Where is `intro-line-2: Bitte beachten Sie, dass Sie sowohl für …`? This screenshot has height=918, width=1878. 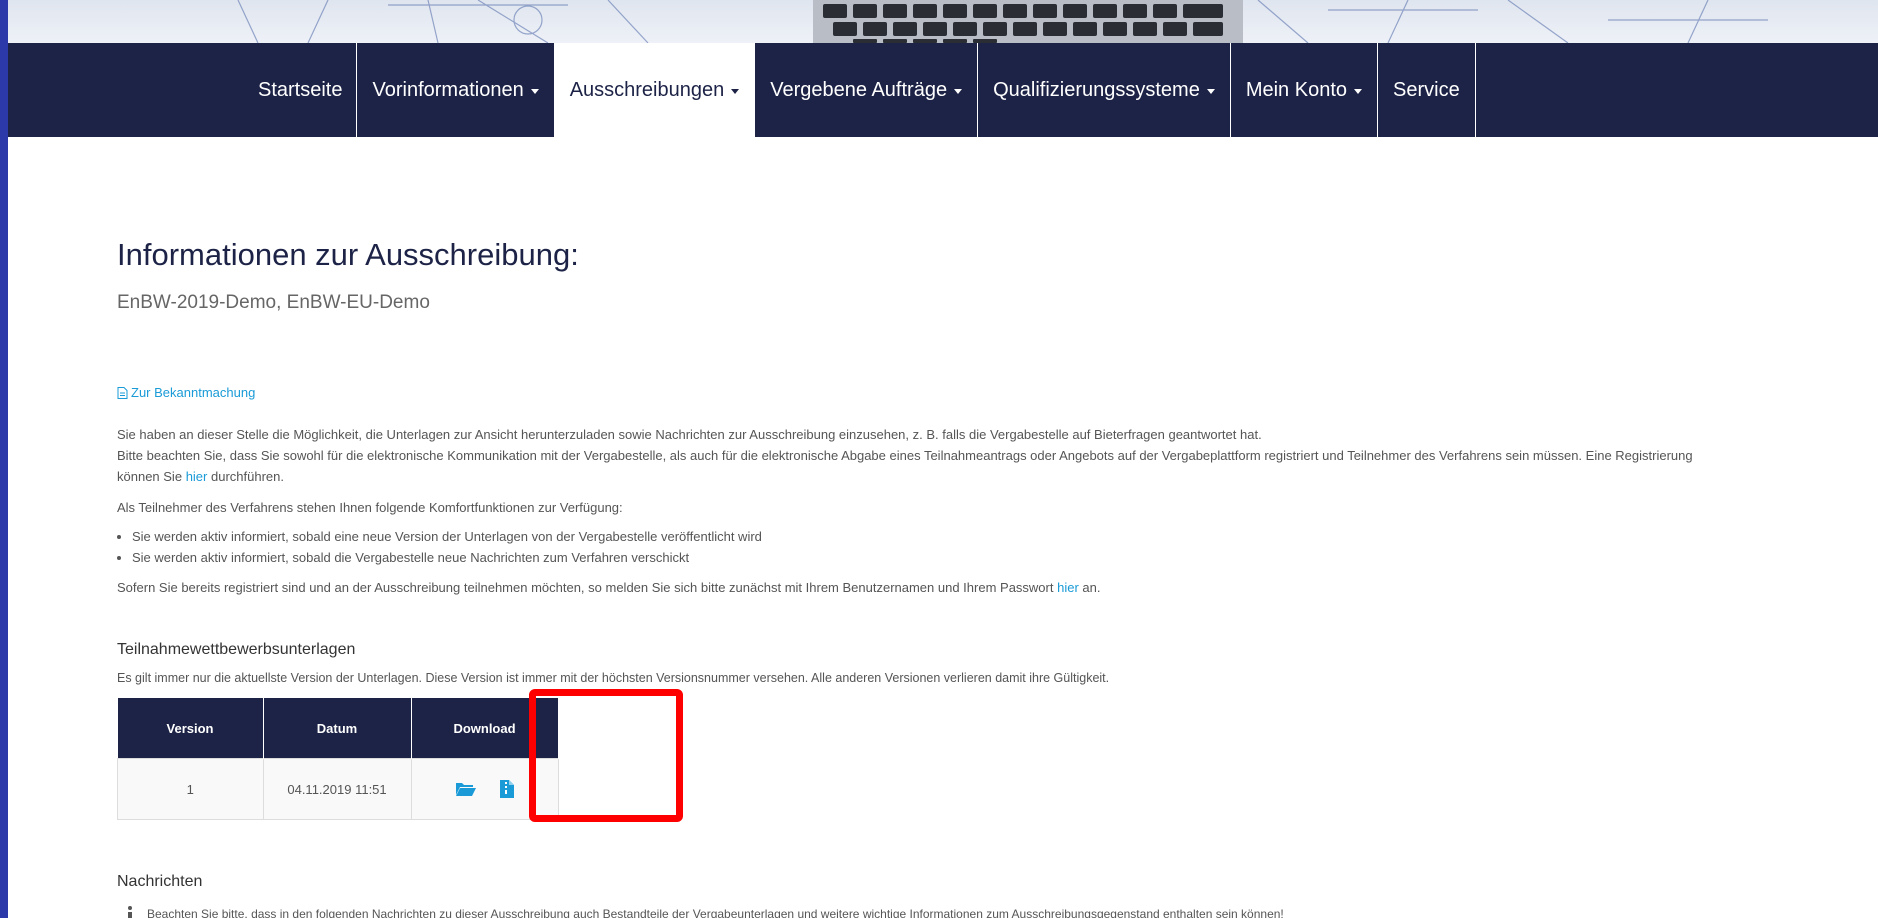
intro-line-2: Bitte beachten Sie, dass Sie sowohl für … is located at coordinates (905, 466).